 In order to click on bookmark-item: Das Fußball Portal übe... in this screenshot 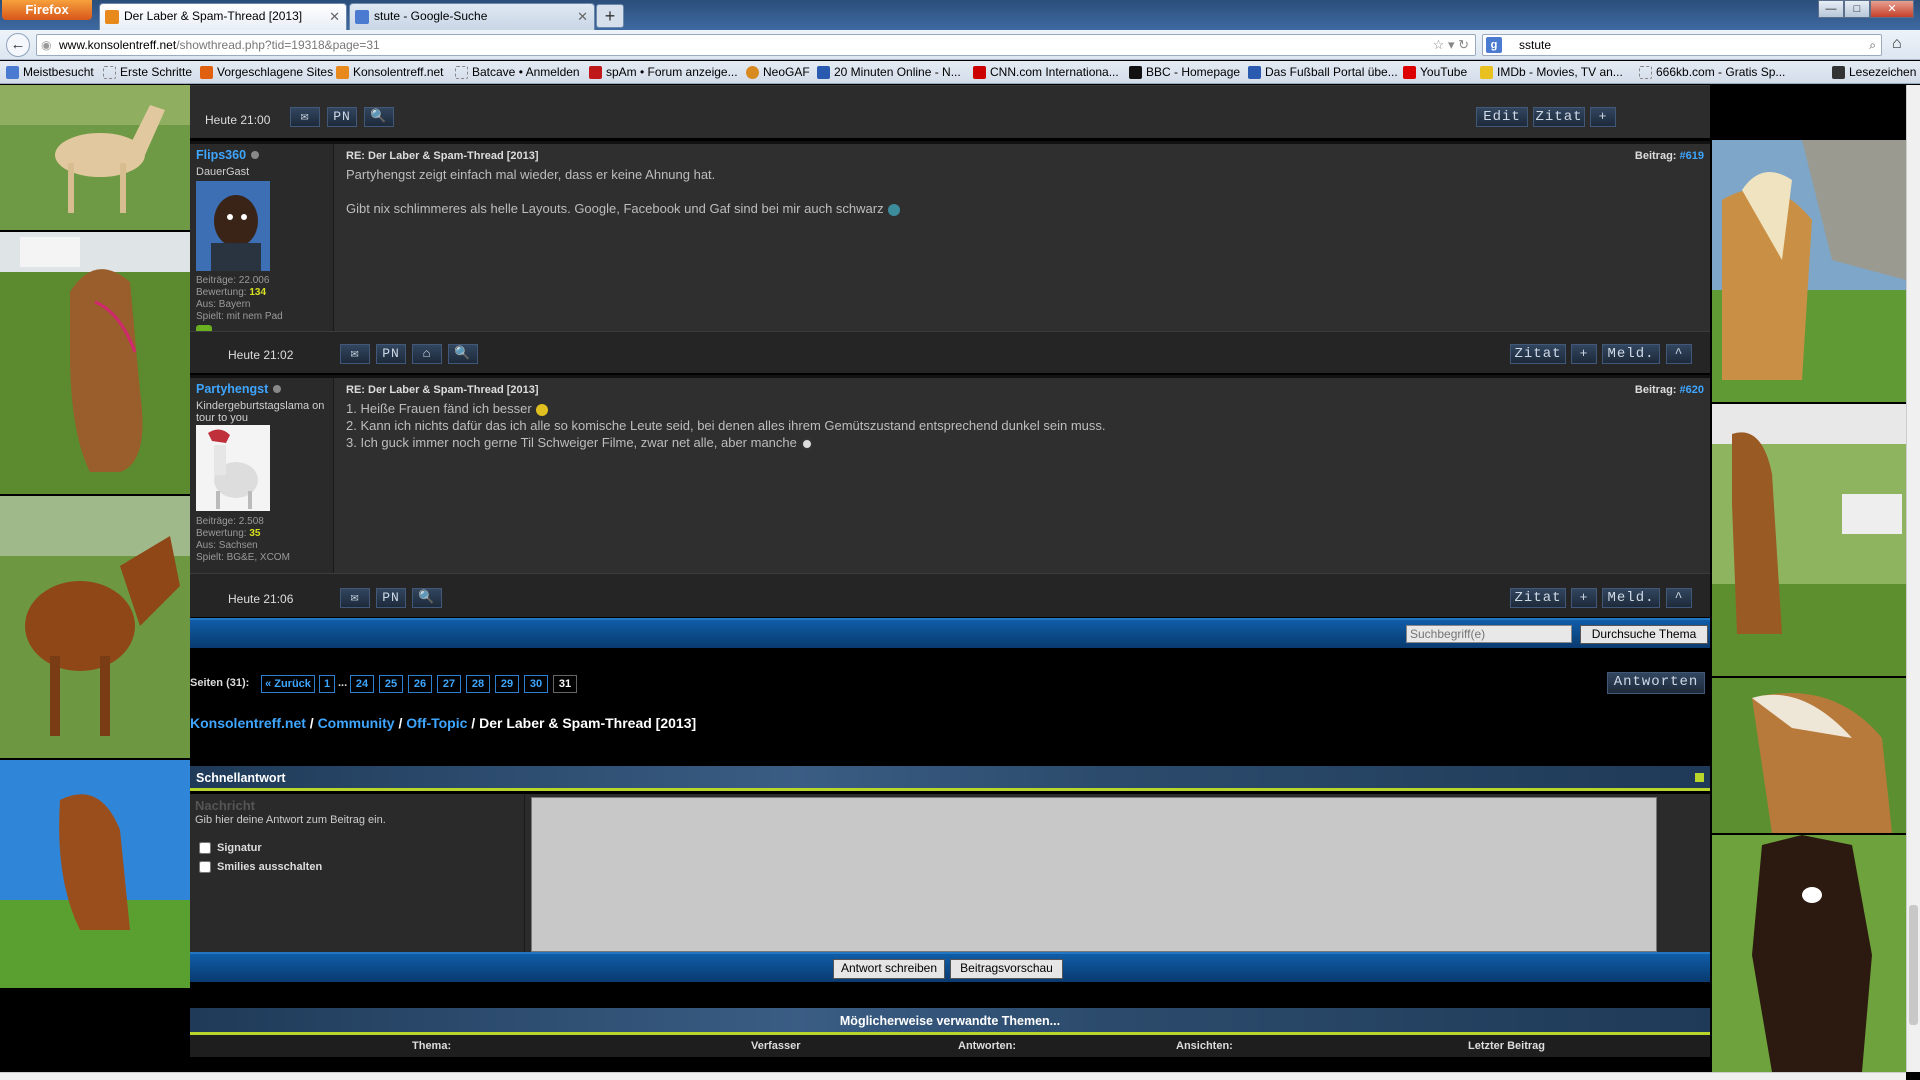, I will do `click(1323, 72)`.